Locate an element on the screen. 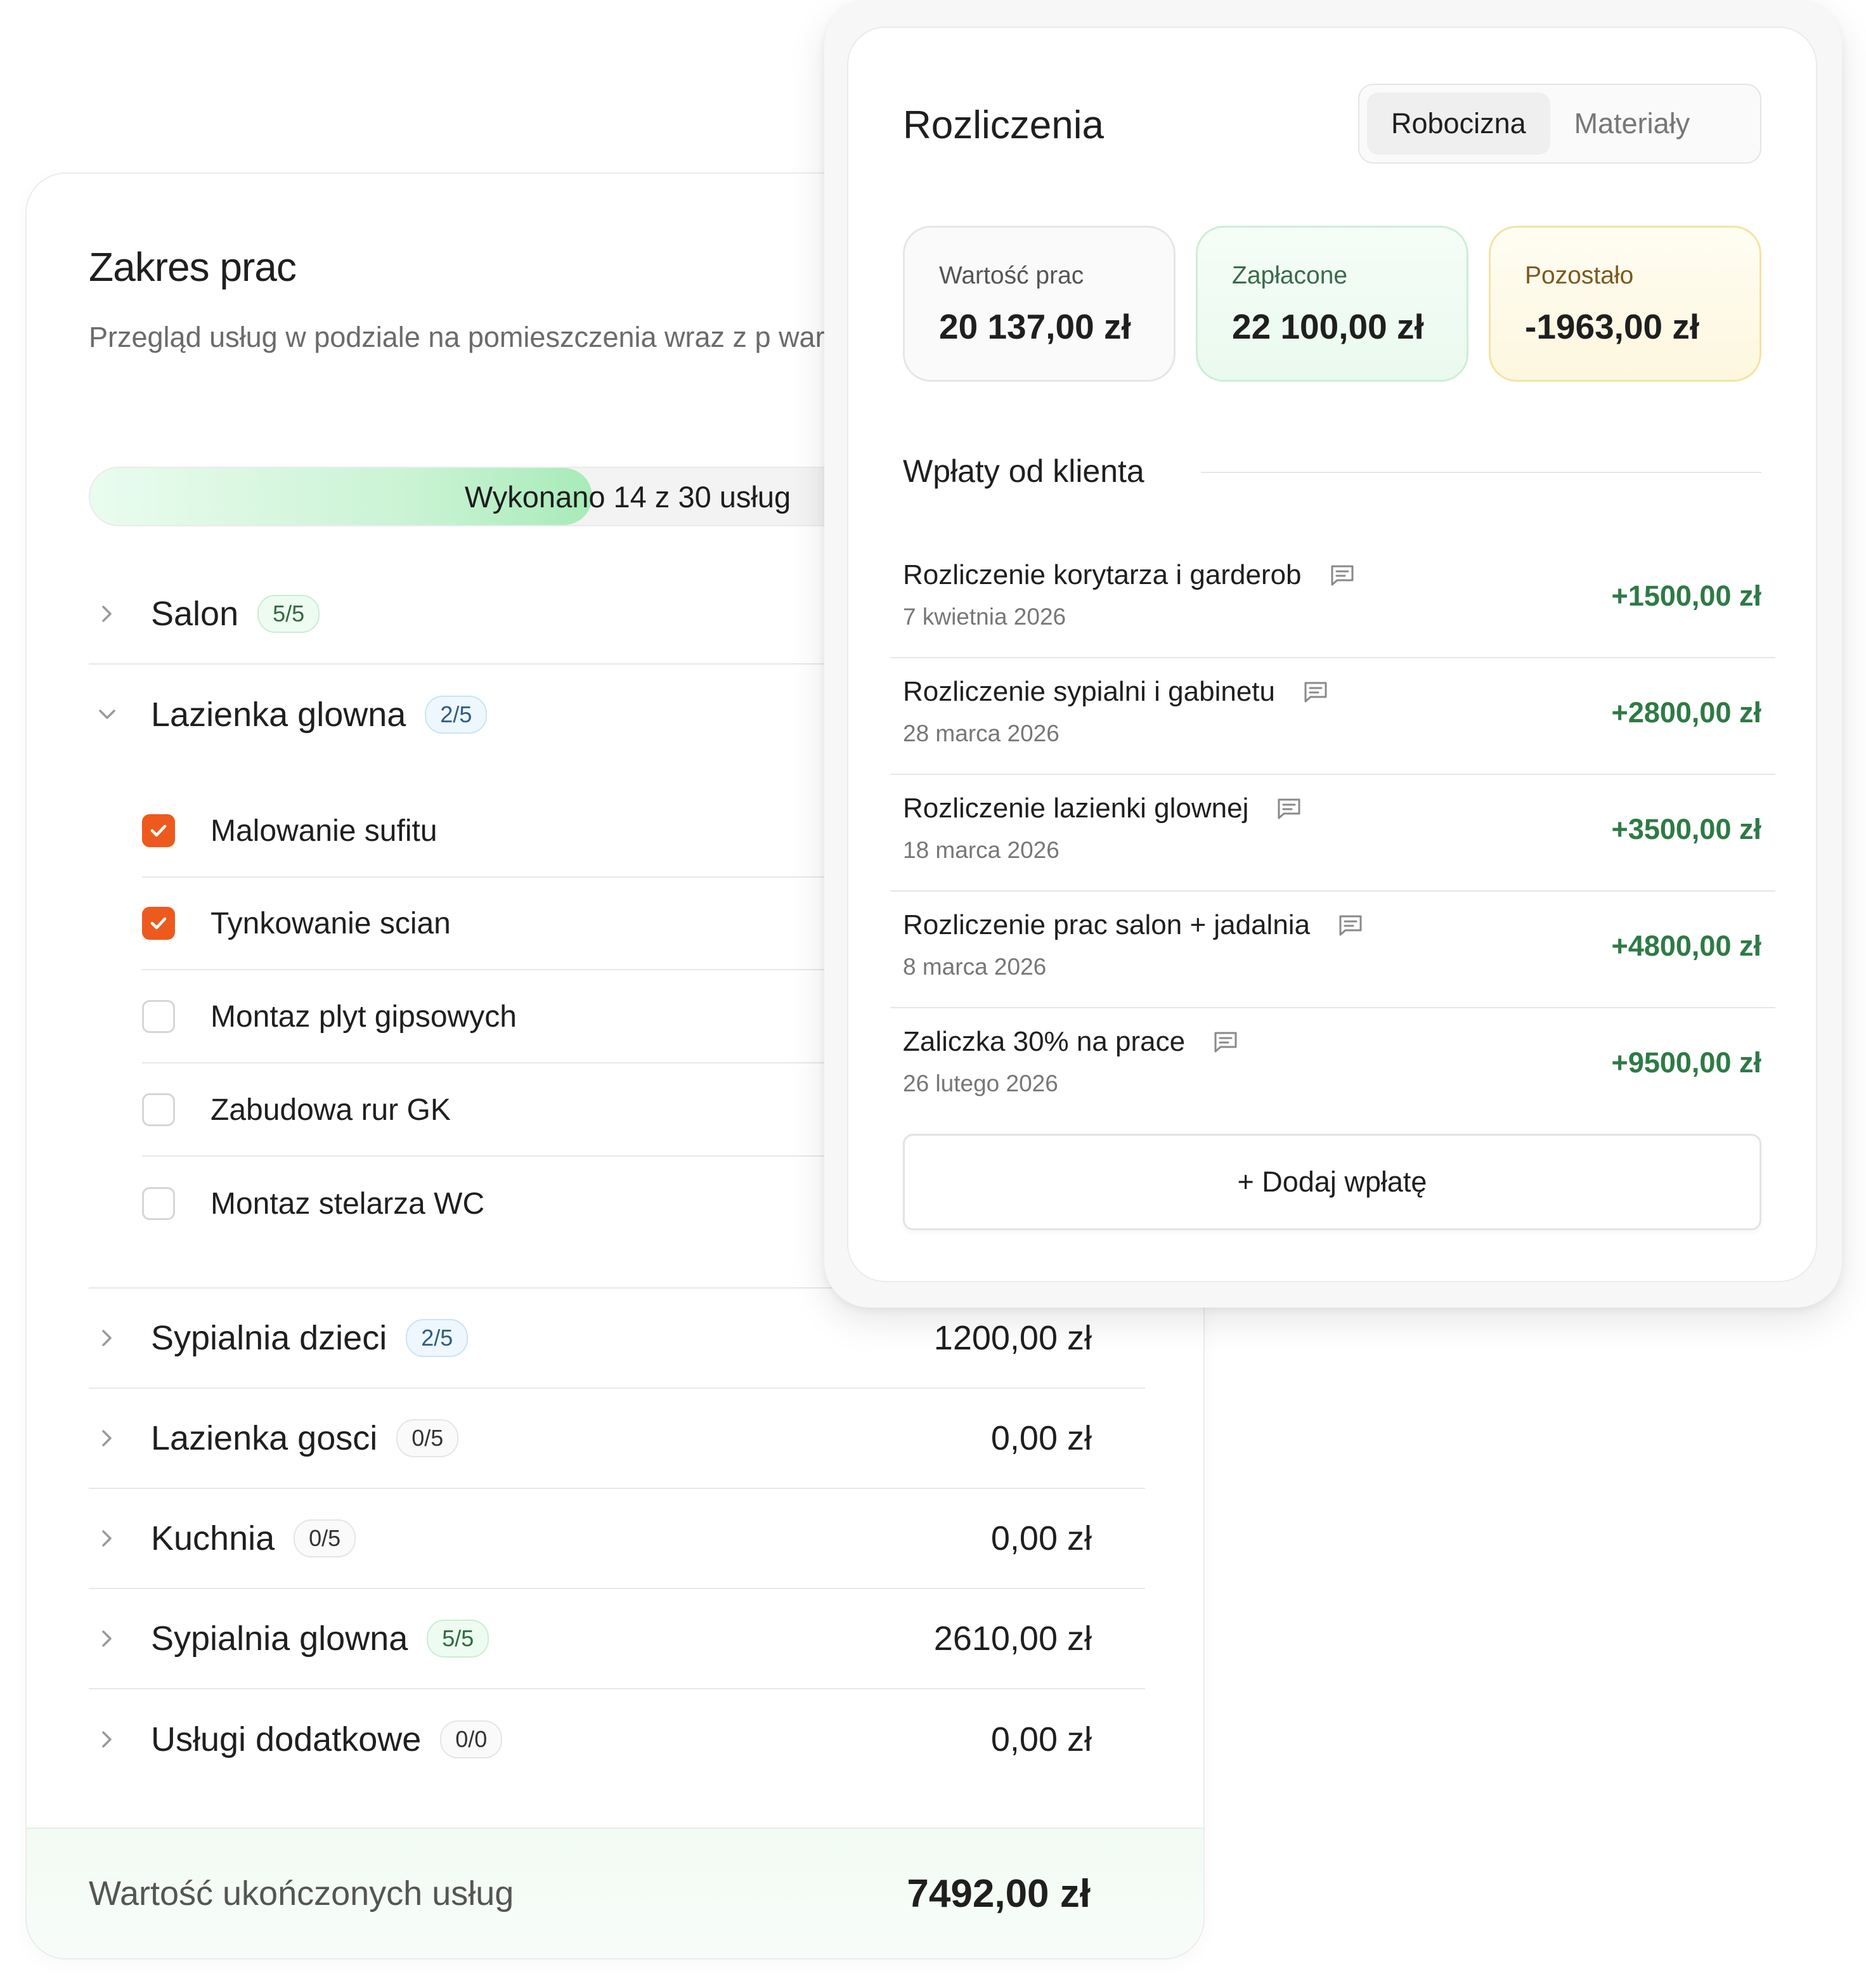  payment-date: 26 lutego 2026 is located at coordinates (980, 1083).